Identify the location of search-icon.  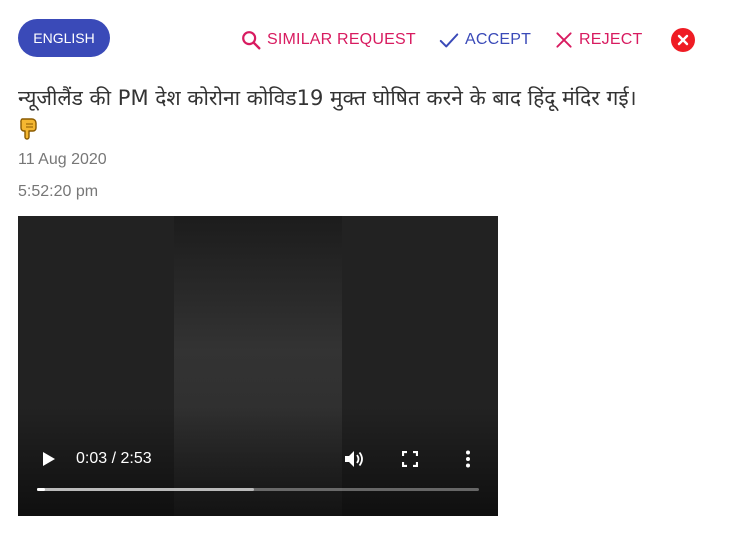
(251, 40).